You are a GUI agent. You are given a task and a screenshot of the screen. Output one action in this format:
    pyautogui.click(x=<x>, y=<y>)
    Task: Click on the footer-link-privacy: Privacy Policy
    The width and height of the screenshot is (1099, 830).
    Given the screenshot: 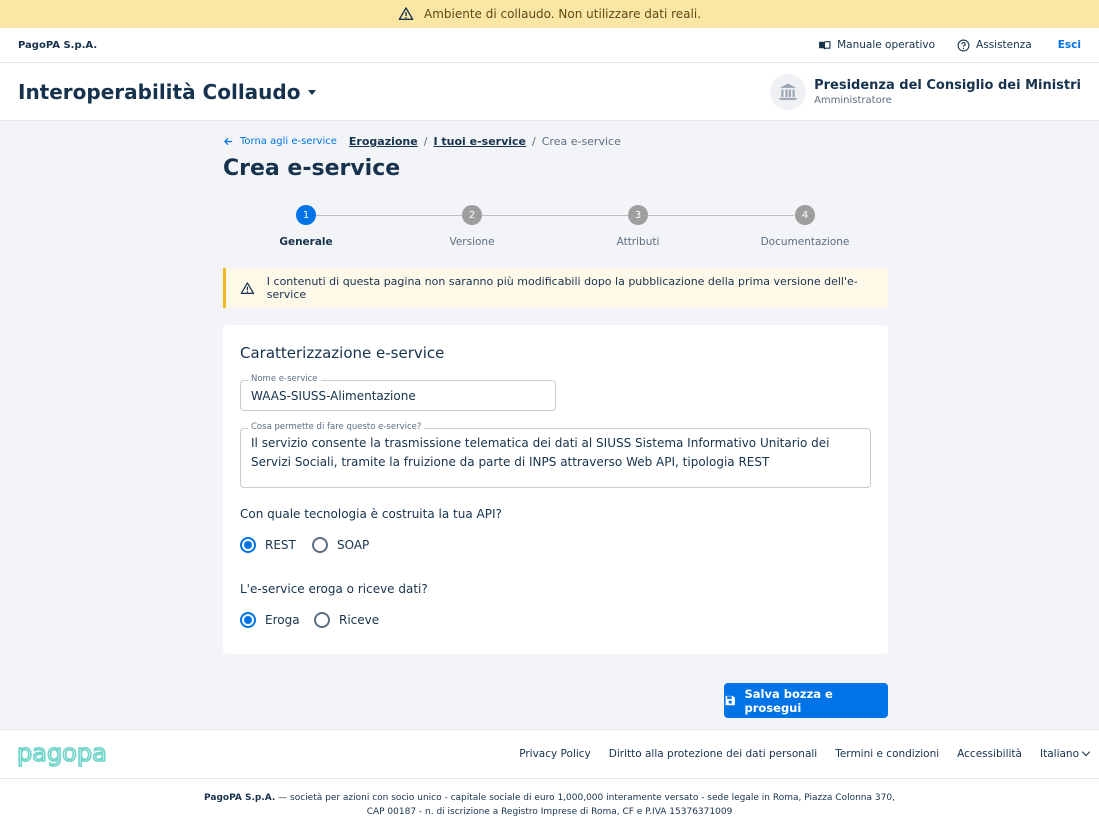 What is the action you would take?
    pyautogui.click(x=555, y=754)
    